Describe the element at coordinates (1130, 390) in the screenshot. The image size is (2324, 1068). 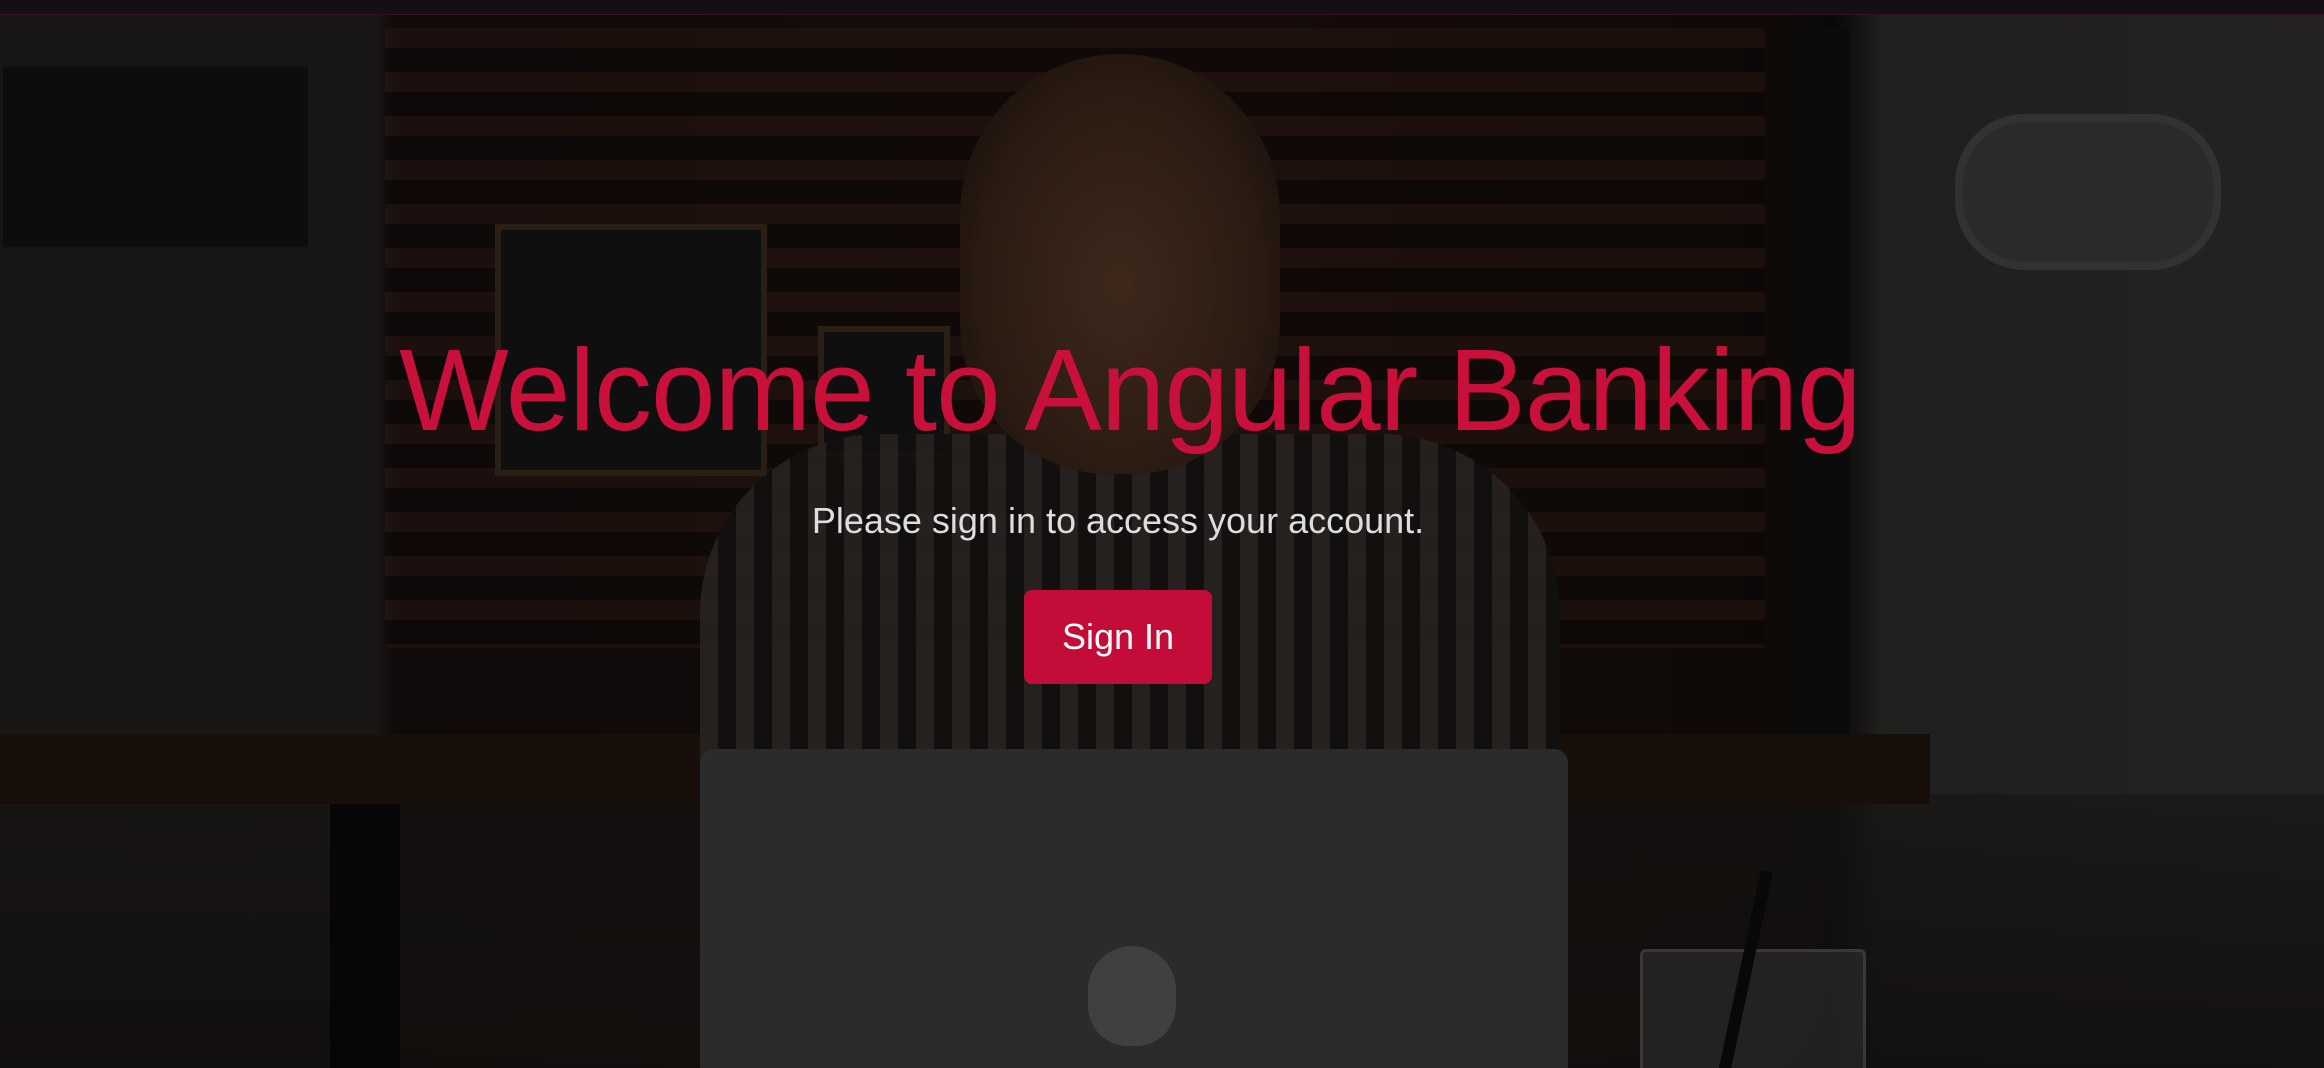
I see `hero-title: Welcome to Angular Banking` at that location.